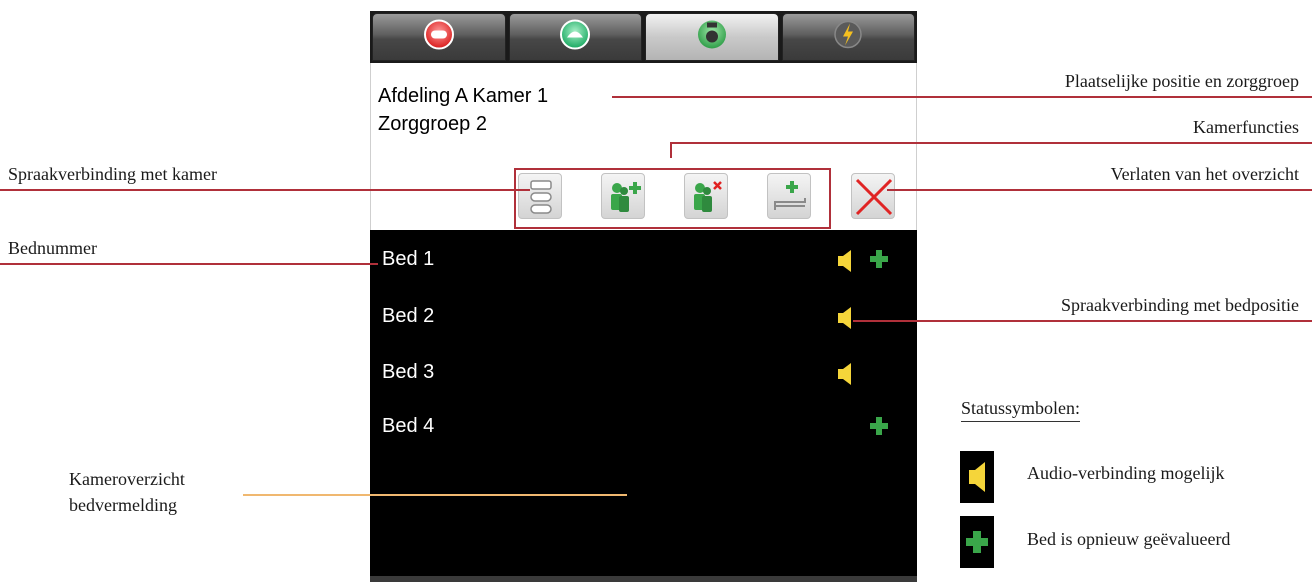 This screenshot has width=1312, height=582. Describe the element at coordinates (432, 124) in the screenshot. I see `care-group-label: Zorggroep 2` at that location.